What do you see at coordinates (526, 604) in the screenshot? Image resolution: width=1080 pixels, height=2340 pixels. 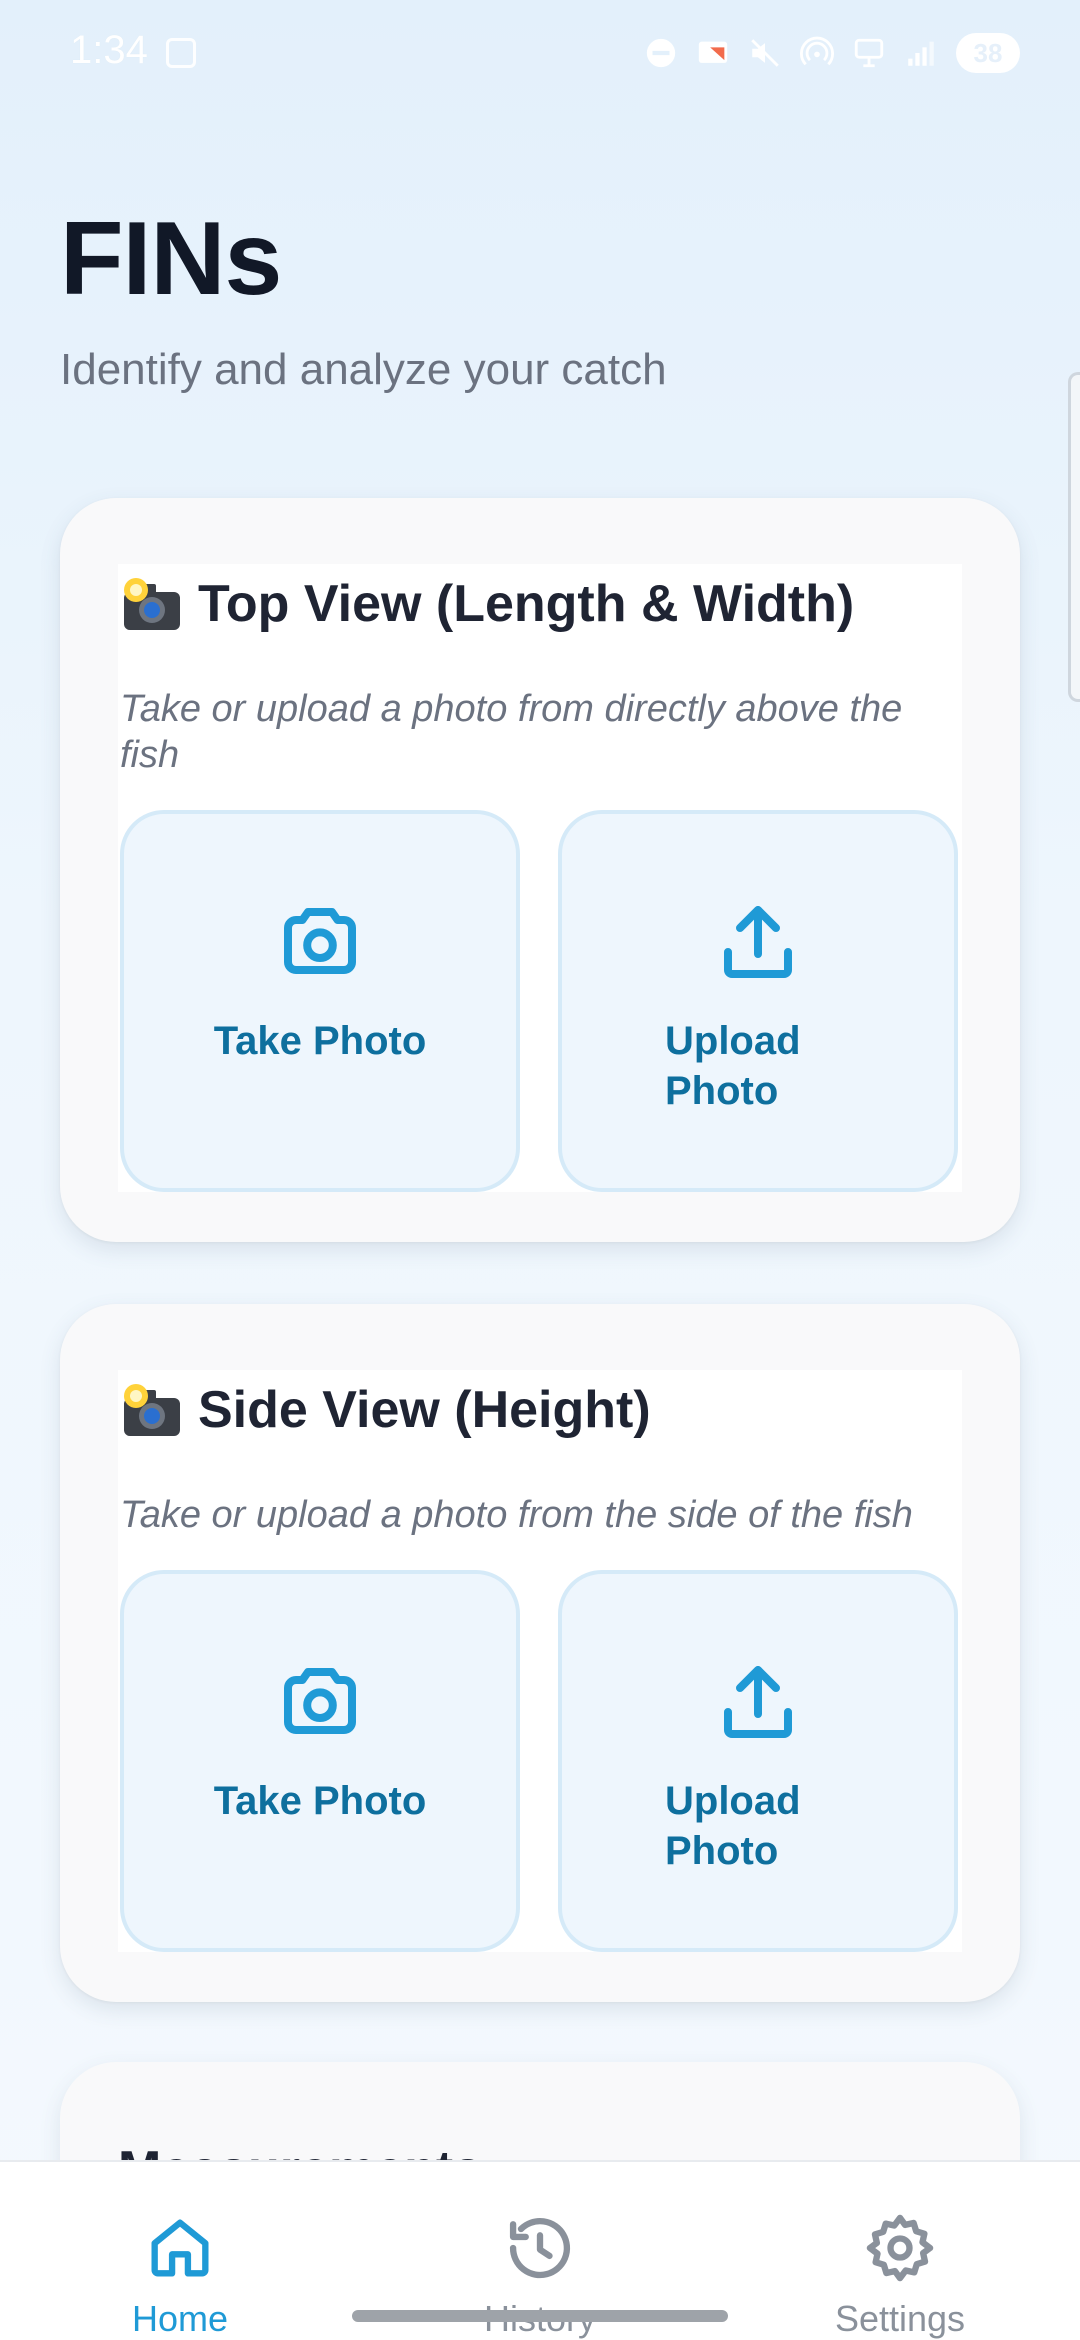 I see `card-title-text: Top View (Length & Width)` at bounding box center [526, 604].